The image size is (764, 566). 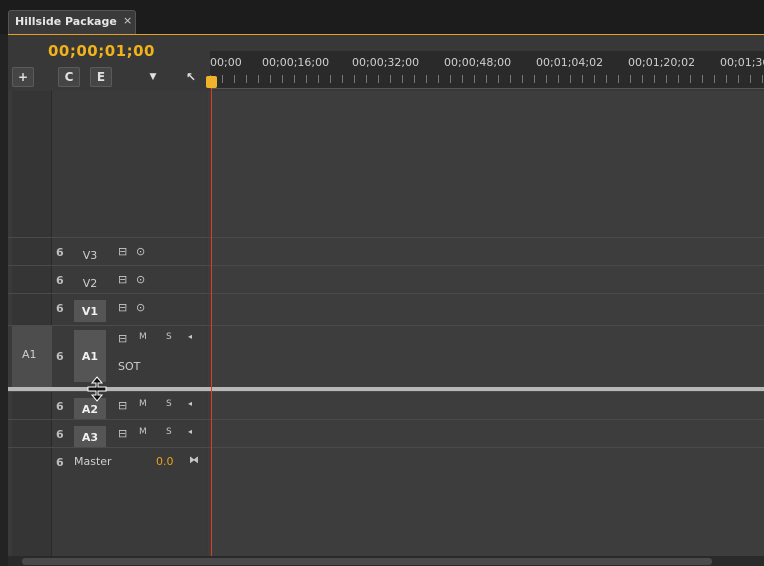 I want to click on ruler-label: 00;00;48;00, so click(x=478, y=62).